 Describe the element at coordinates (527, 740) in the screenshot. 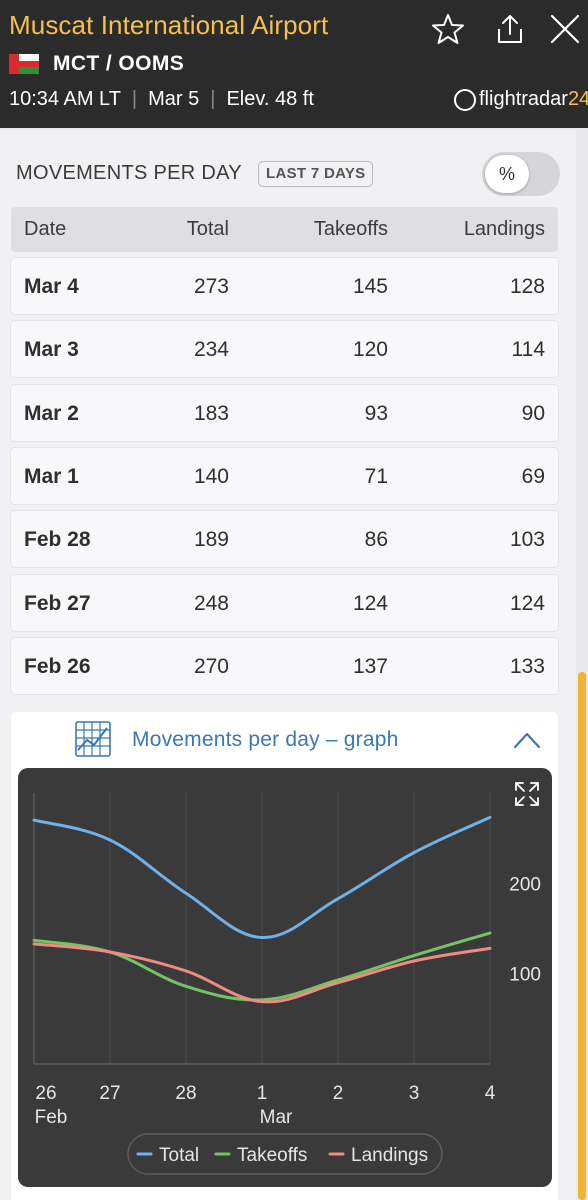

I see `chevron-up-icon` at that location.